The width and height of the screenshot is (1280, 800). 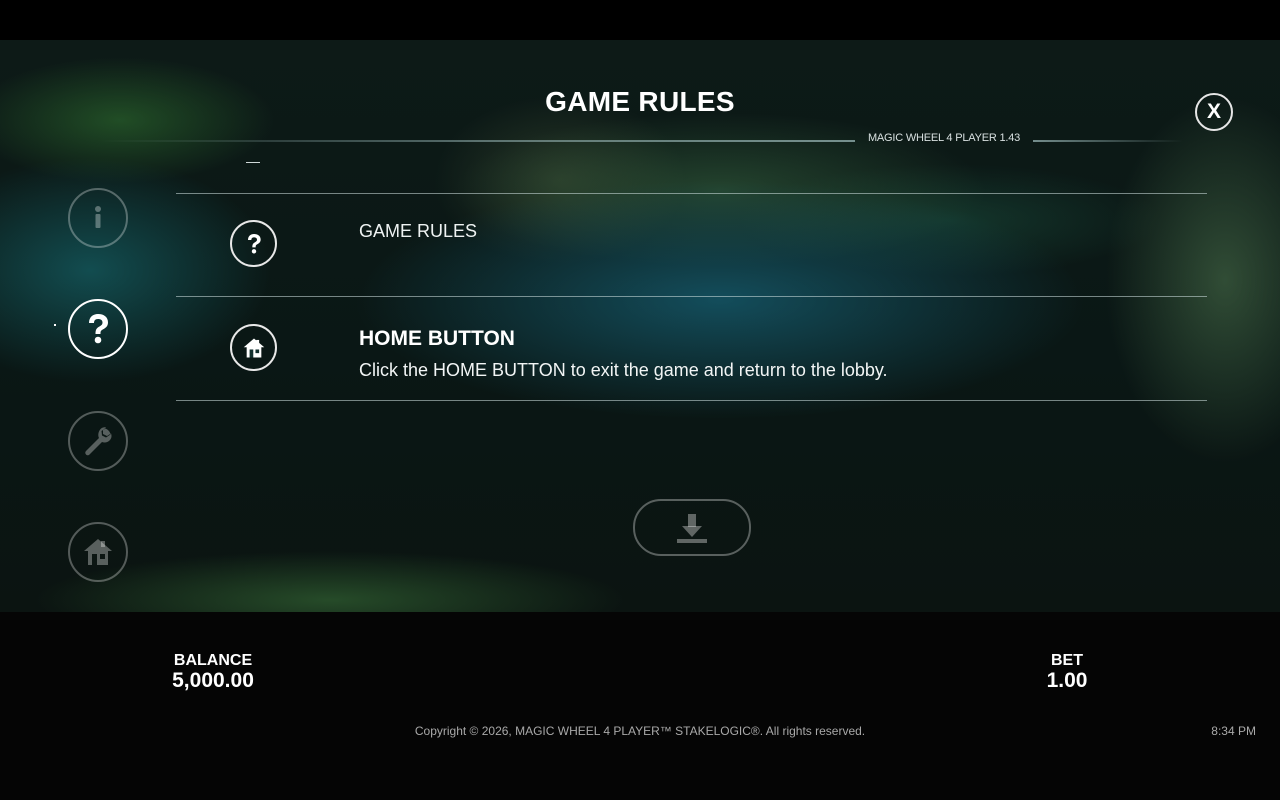 What do you see at coordinates (477, 141) in the screenshot?
I see `title-divider-left` at bounding box center [477, 141].